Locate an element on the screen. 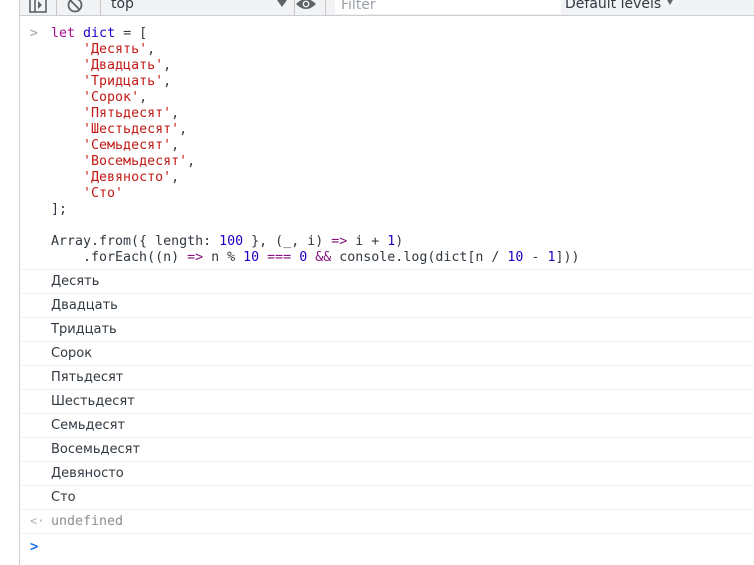 The image size is (754, 565). log-message: Пятьдесят is located at coordinates (387, 378).